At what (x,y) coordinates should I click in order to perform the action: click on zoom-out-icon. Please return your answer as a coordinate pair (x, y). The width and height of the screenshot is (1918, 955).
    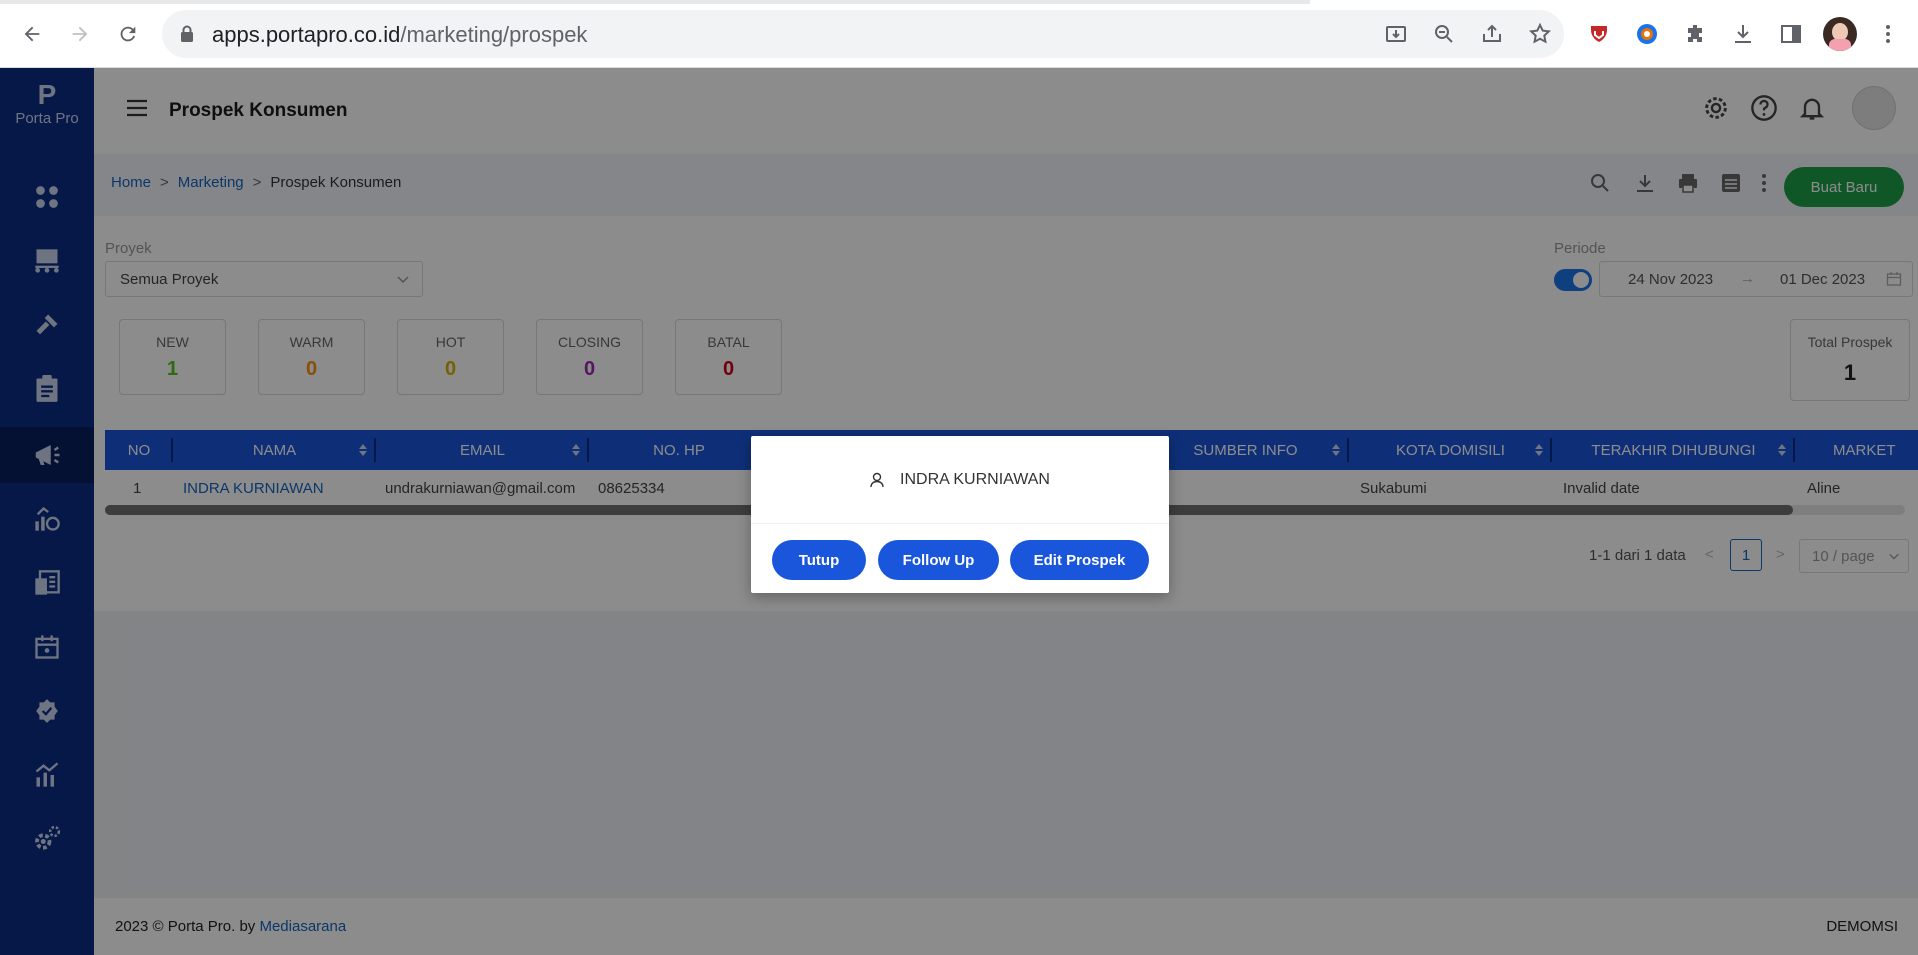
    Looking at the image, I should click on (1444, 34).